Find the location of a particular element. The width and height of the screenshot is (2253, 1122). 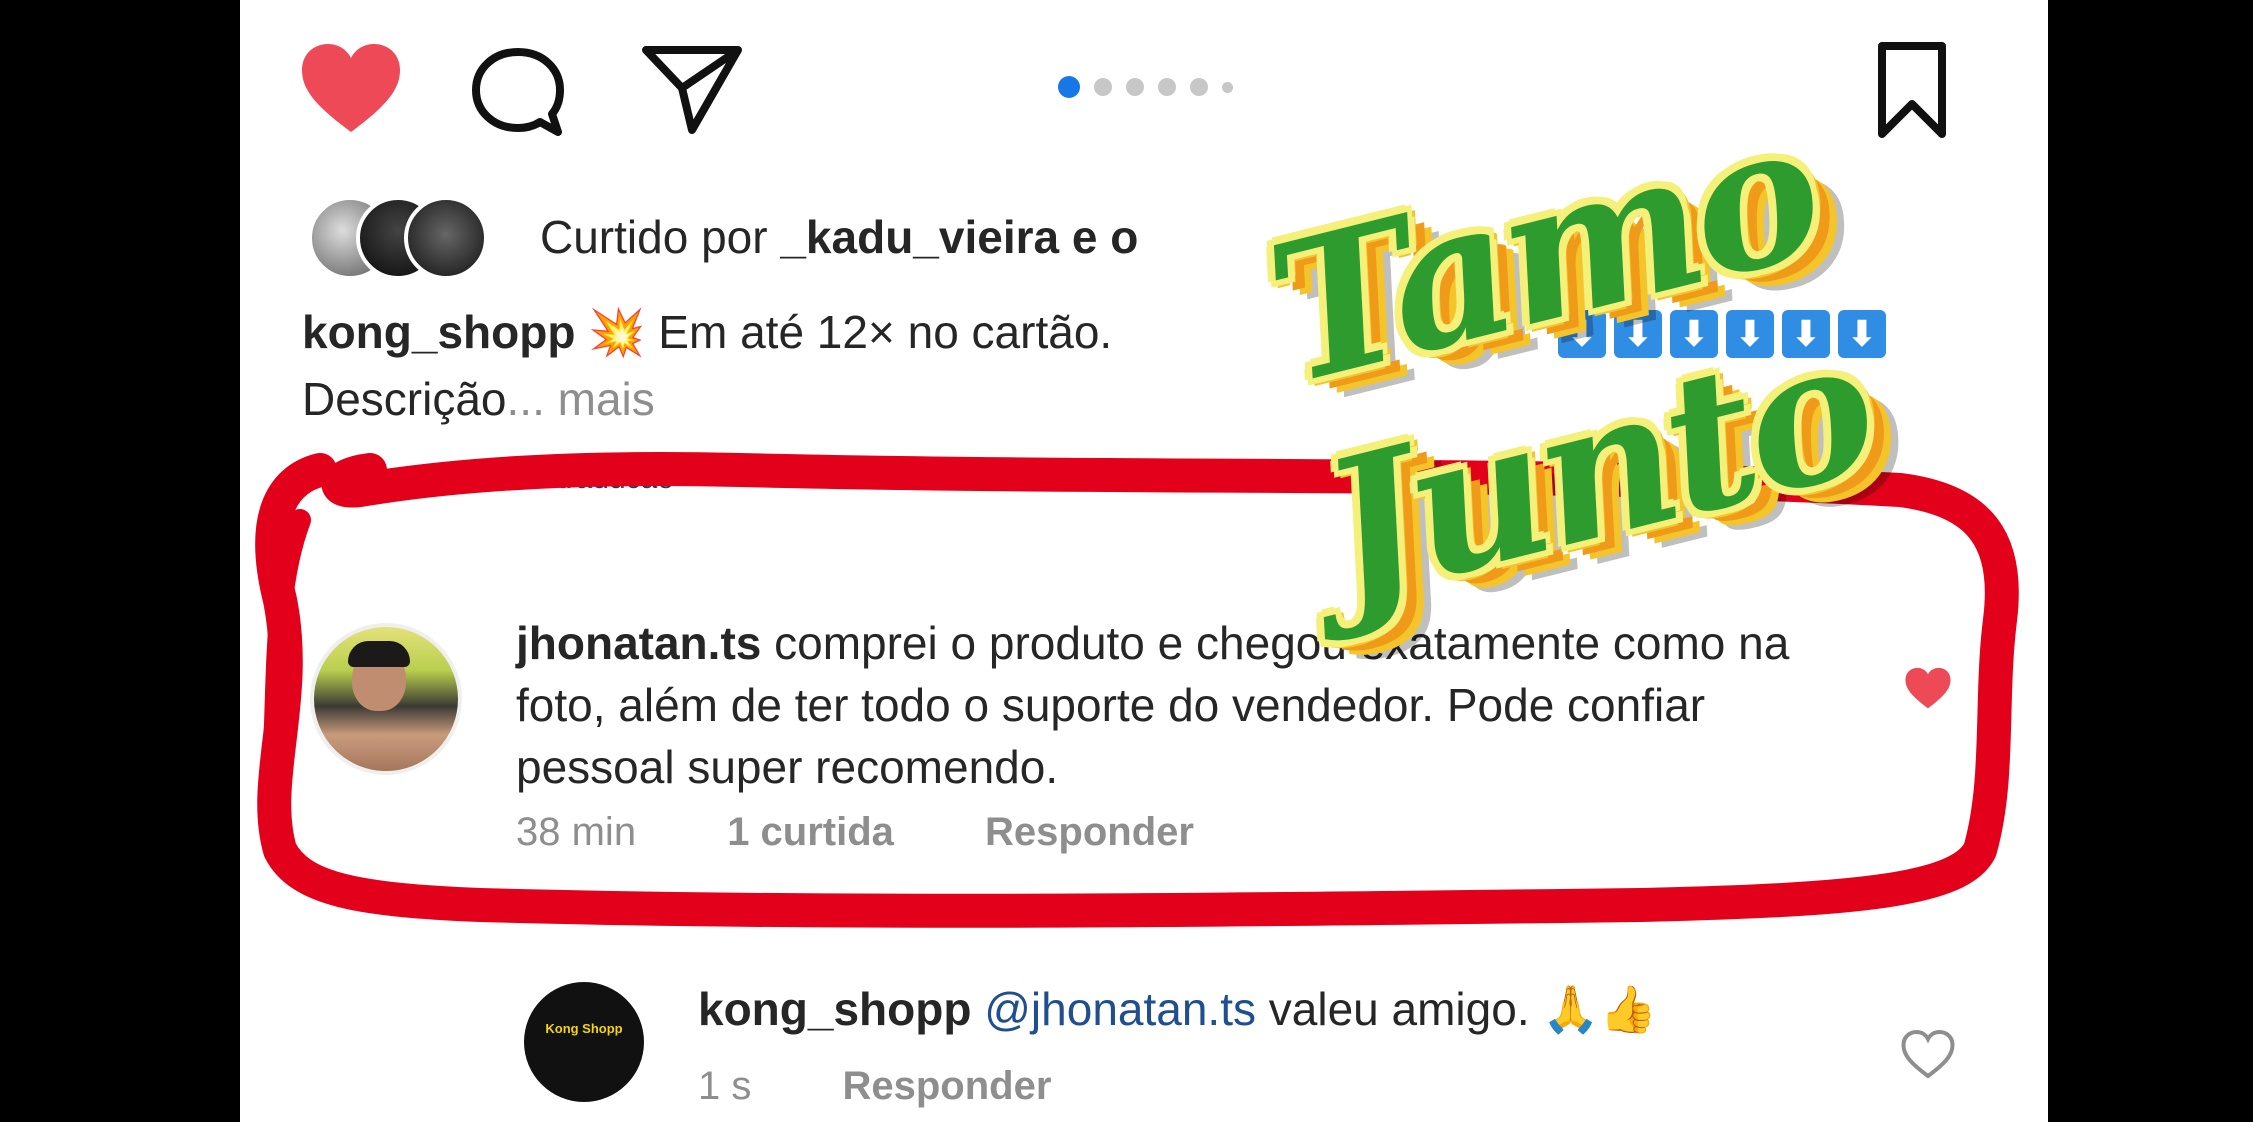

caption-more-link: ... mais is located at coordinates (581, 399).